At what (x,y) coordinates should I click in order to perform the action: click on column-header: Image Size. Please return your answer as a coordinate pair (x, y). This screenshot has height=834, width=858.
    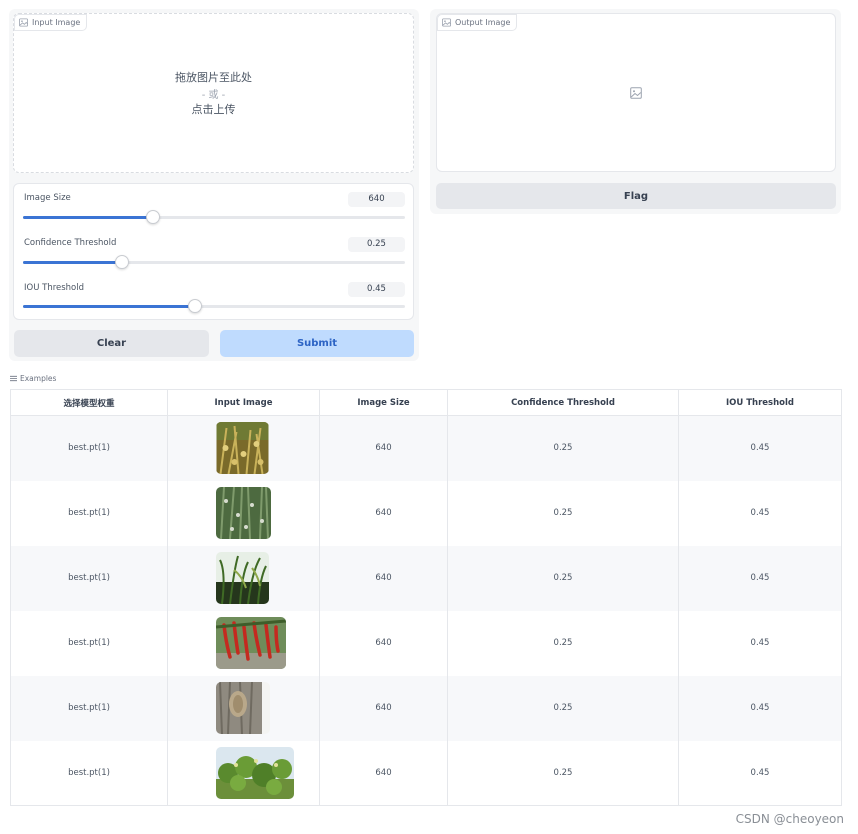
    Looking at the image, I should click on (383, 402).